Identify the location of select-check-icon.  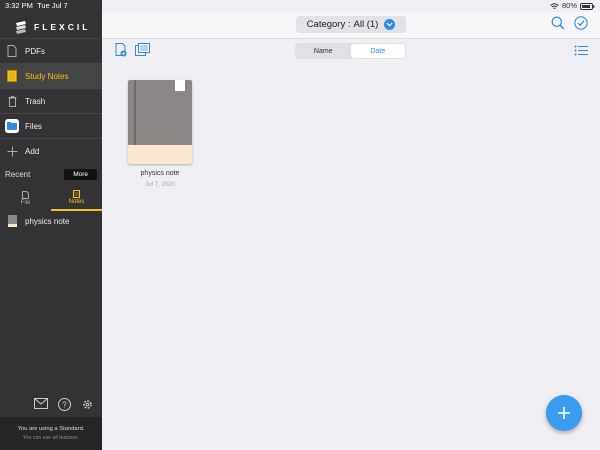
(581, 23).